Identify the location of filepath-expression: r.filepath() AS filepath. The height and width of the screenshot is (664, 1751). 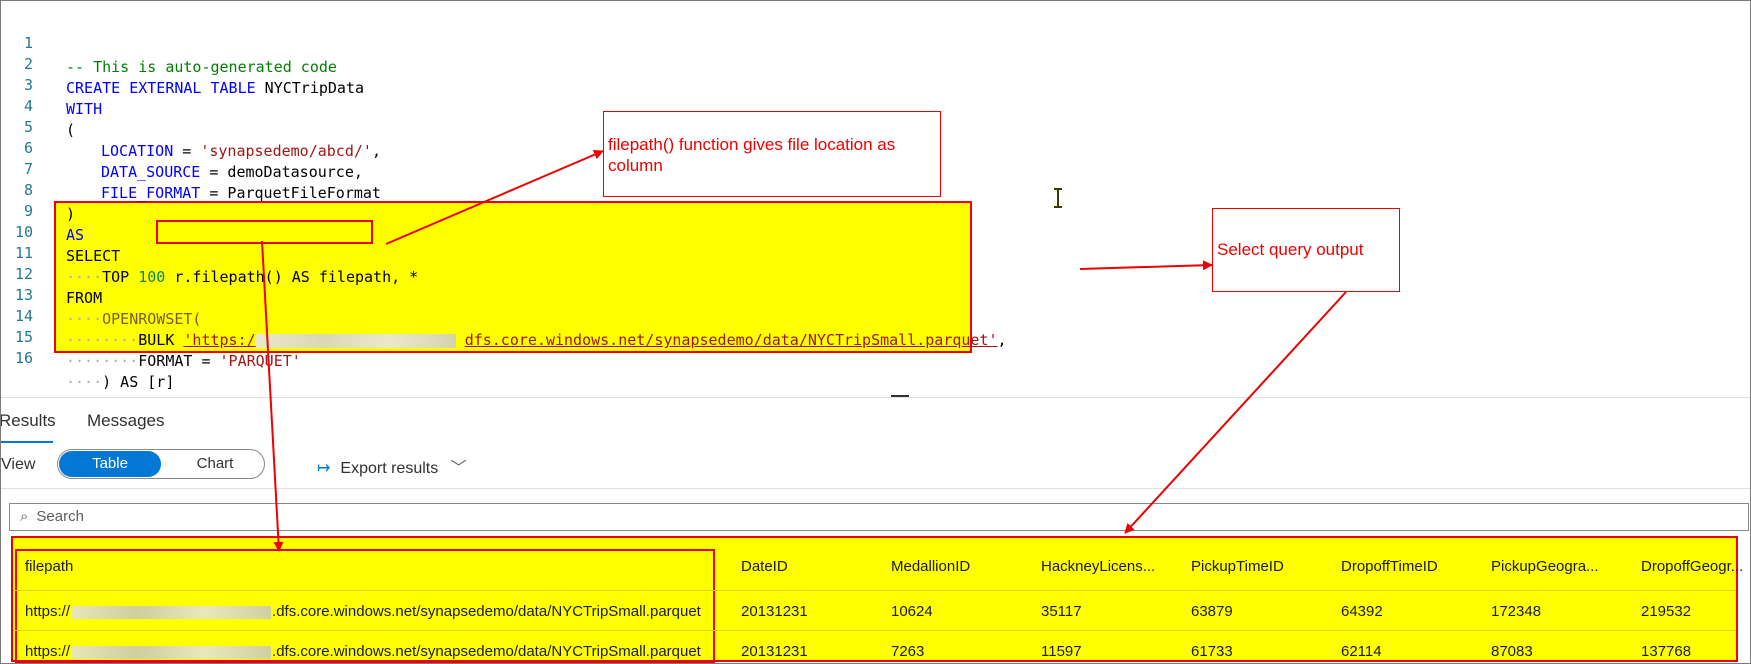
(283, 277).